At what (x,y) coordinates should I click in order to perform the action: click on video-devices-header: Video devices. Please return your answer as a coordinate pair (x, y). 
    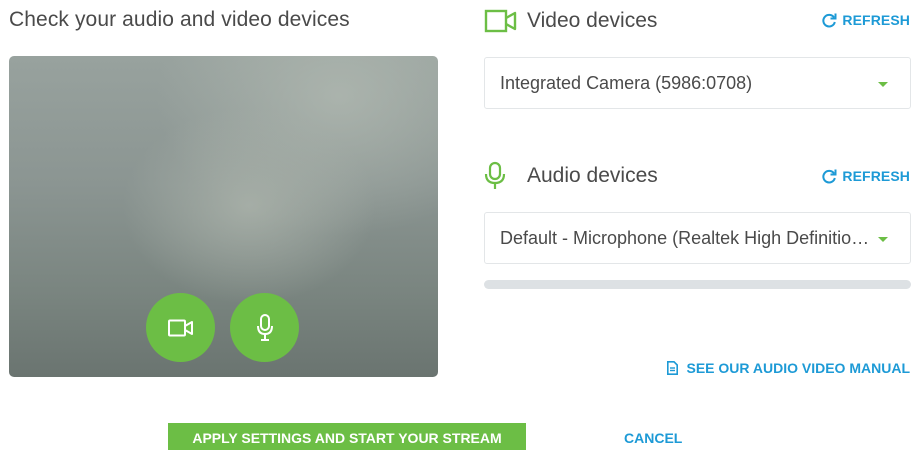
    Looking at the image, I should click on (570, 21).